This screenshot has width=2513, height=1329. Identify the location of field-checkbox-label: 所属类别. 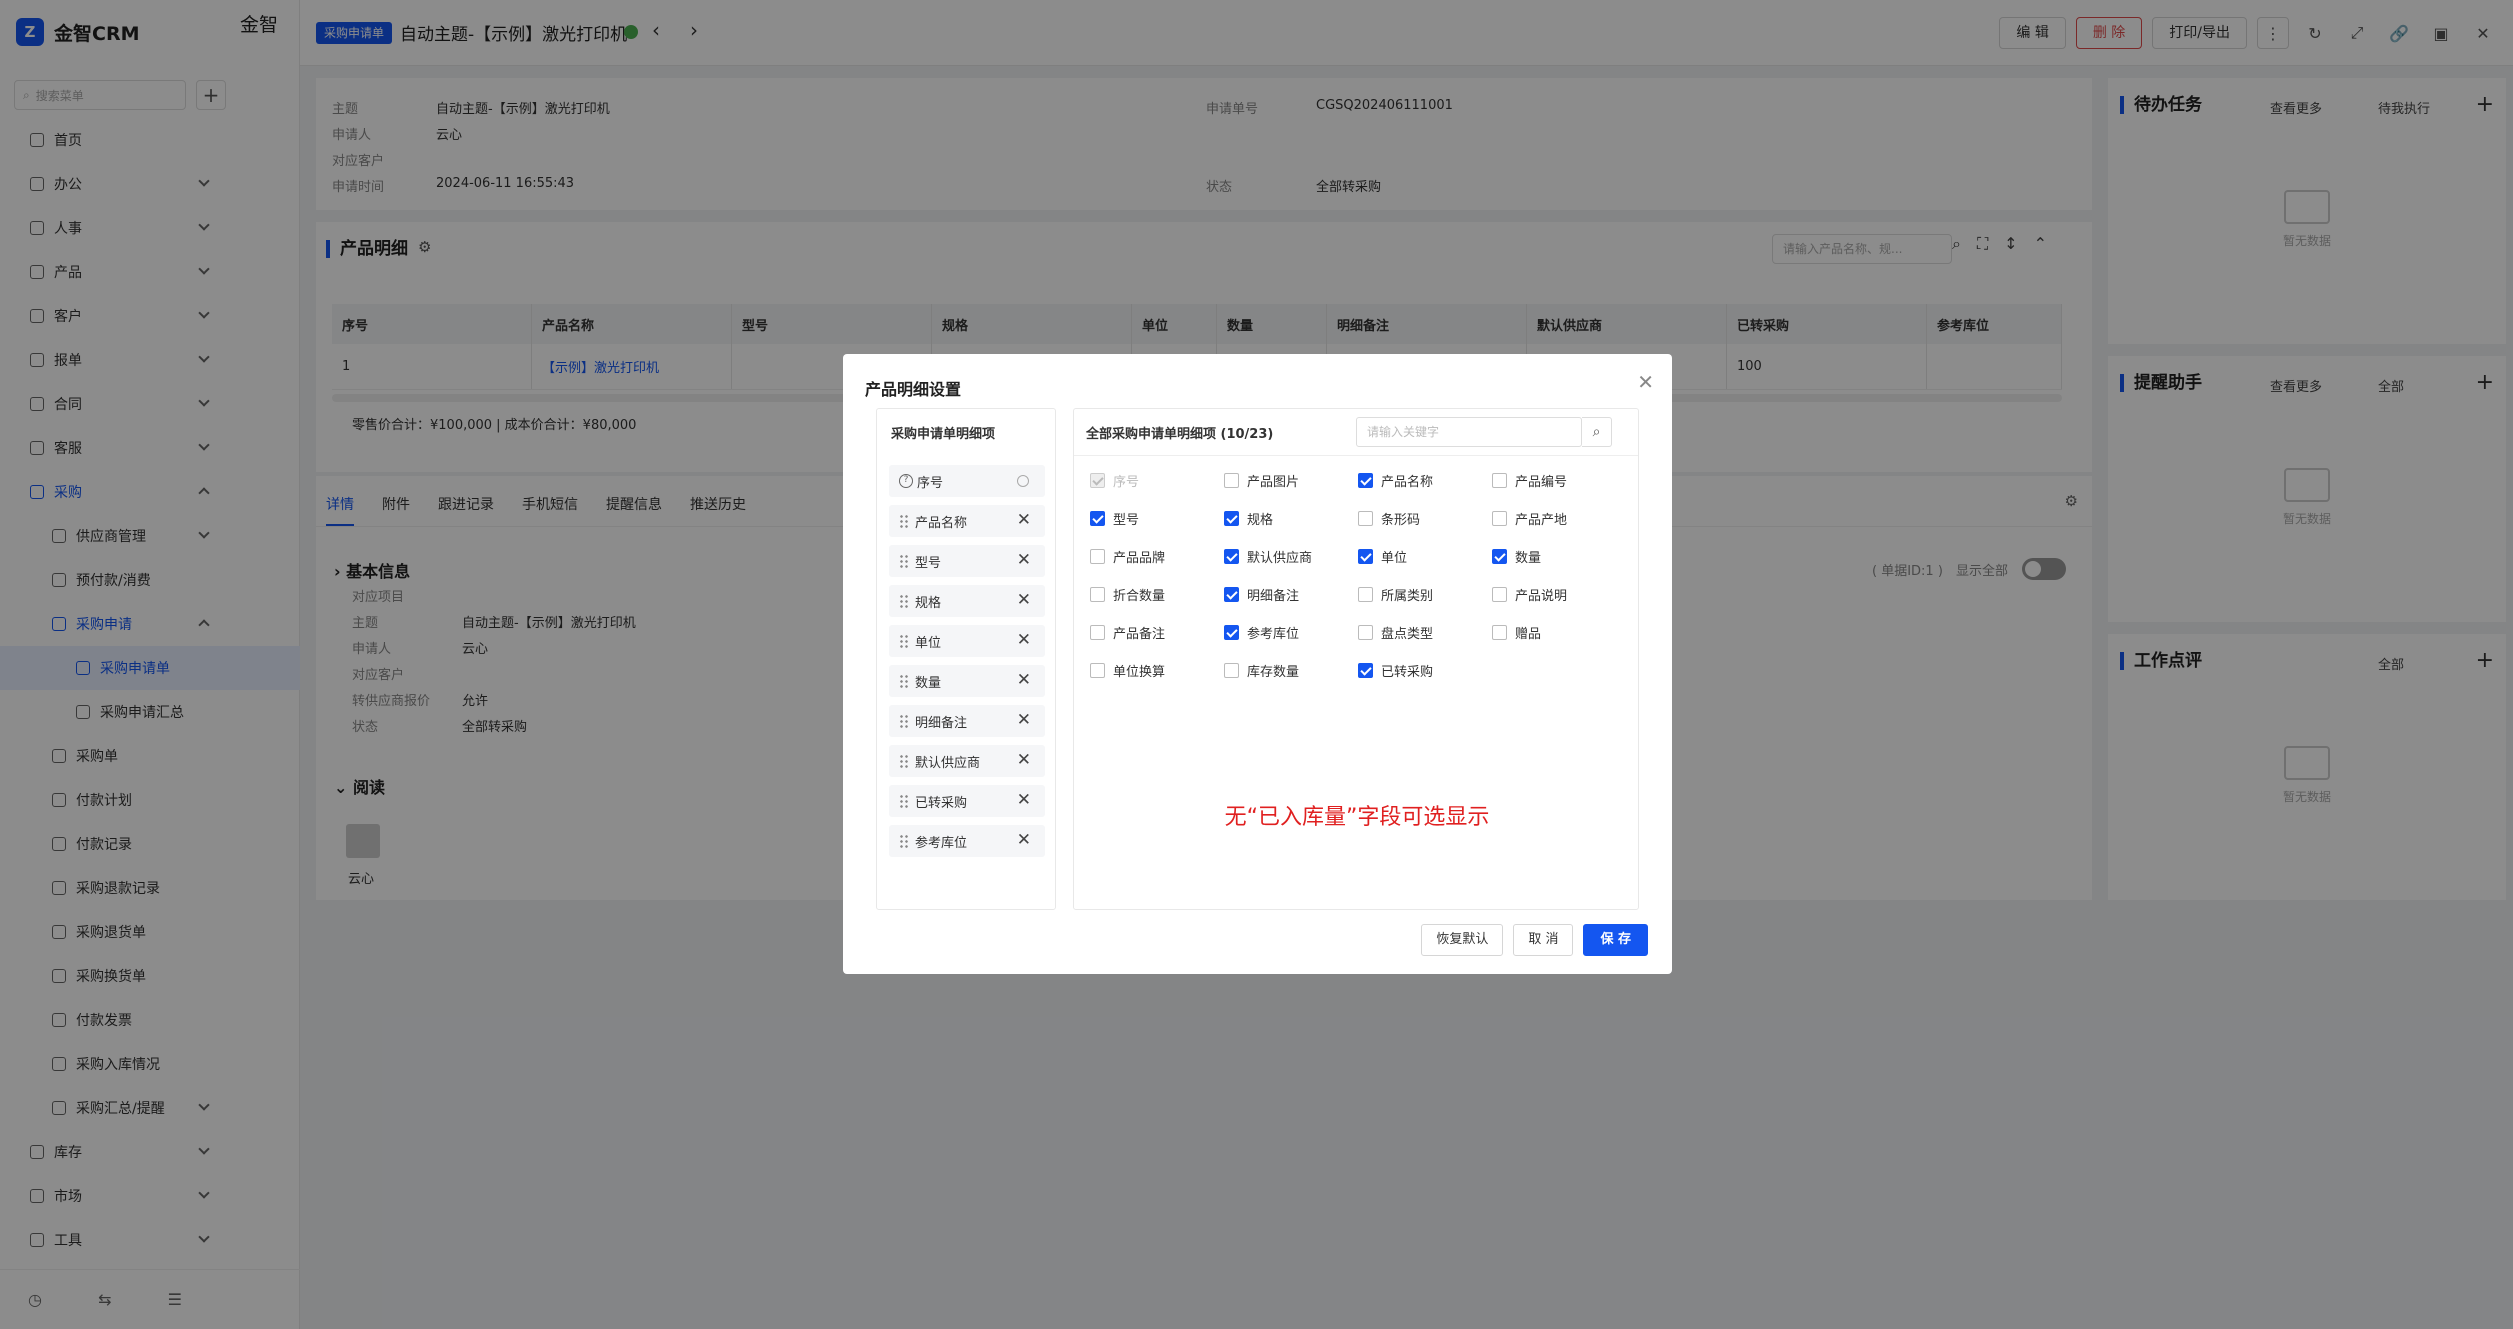
(1407, 596).